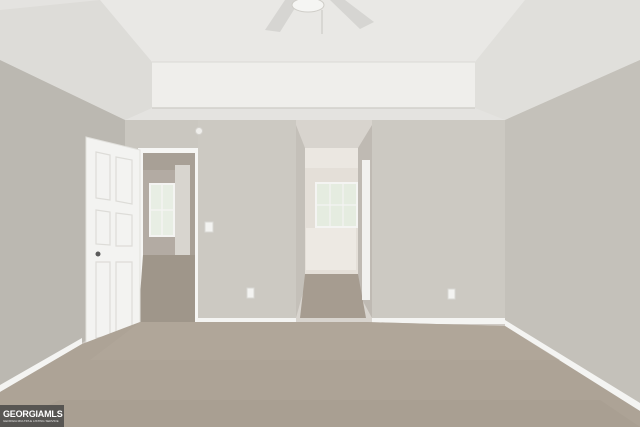 The width and height of the screenshot is (640, 427). What do you see at coordinates (98, 254) in the screenshot?
I see `door-knob` at bounding box center [98, 254].